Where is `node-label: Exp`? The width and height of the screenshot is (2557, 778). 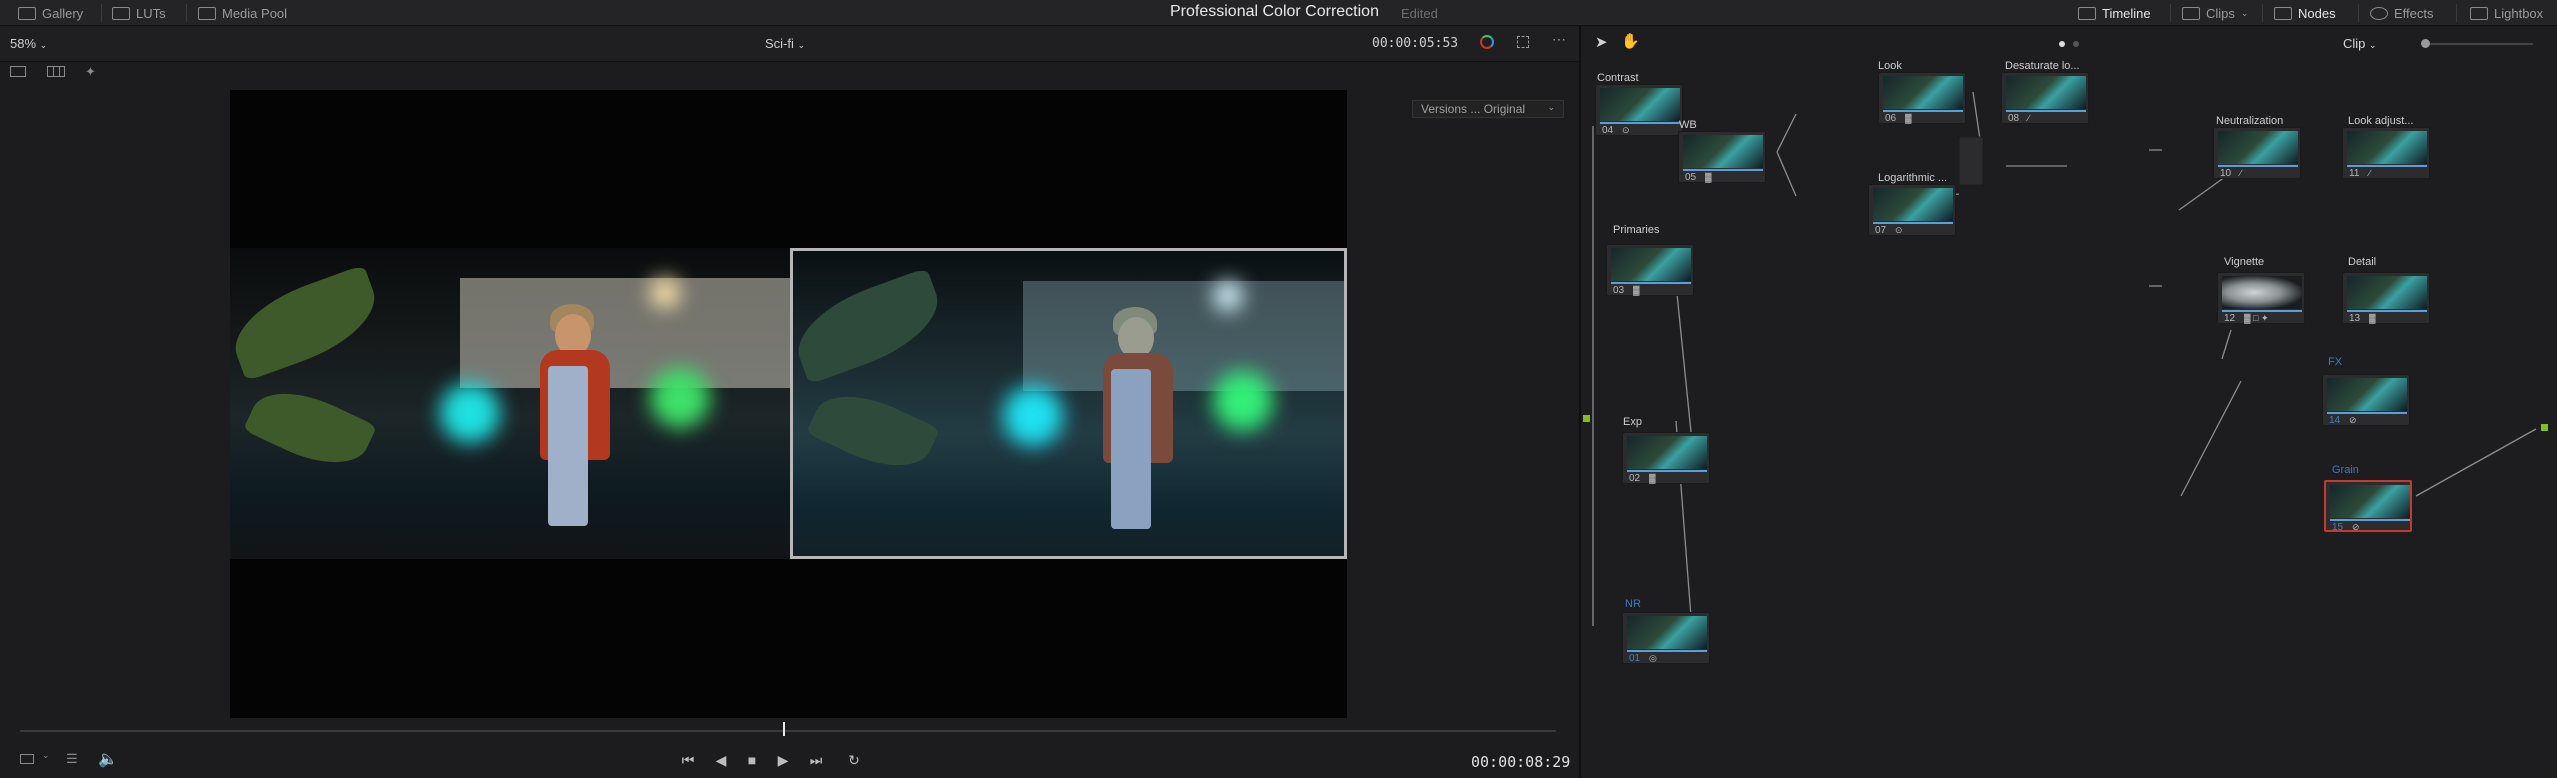
node-label: Exp is located at coordinates (1632, 422).